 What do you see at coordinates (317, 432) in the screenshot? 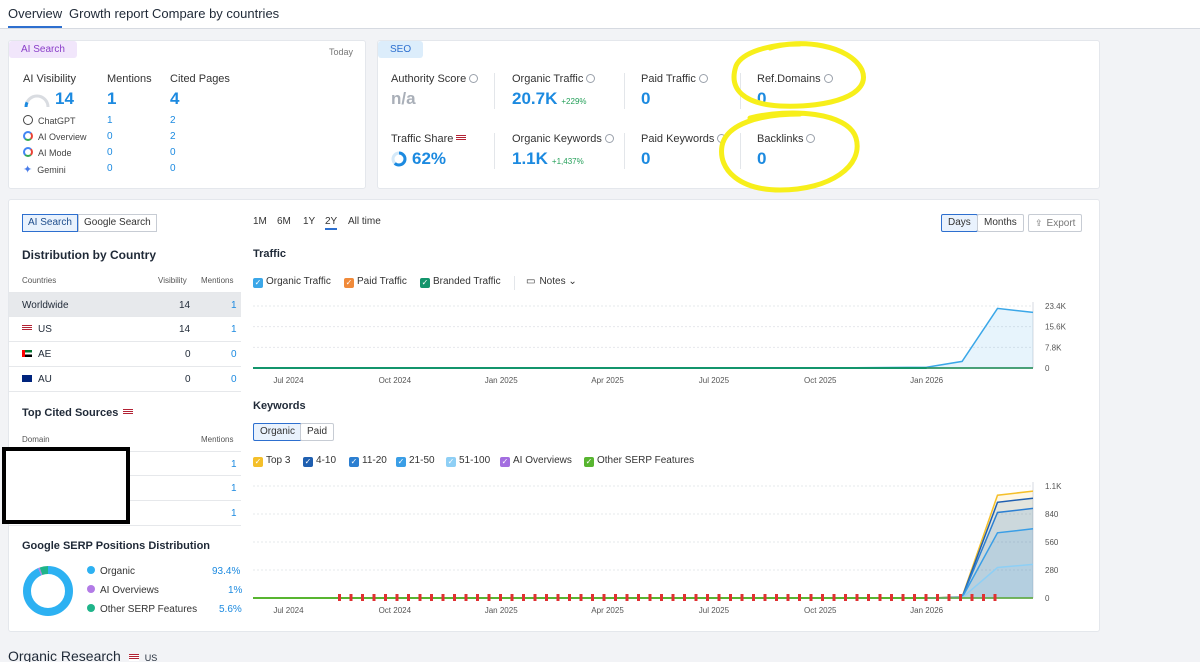
I see `paid-toggle: Paid` at bounding box center [317, 432].